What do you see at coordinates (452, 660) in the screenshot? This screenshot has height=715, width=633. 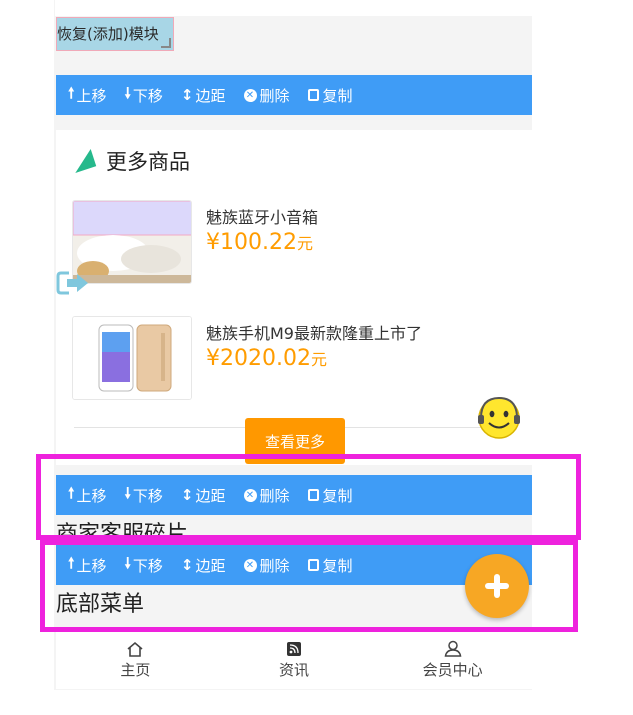 I see `nav-member-center: 会员中心` at bounding box center [452, 660].